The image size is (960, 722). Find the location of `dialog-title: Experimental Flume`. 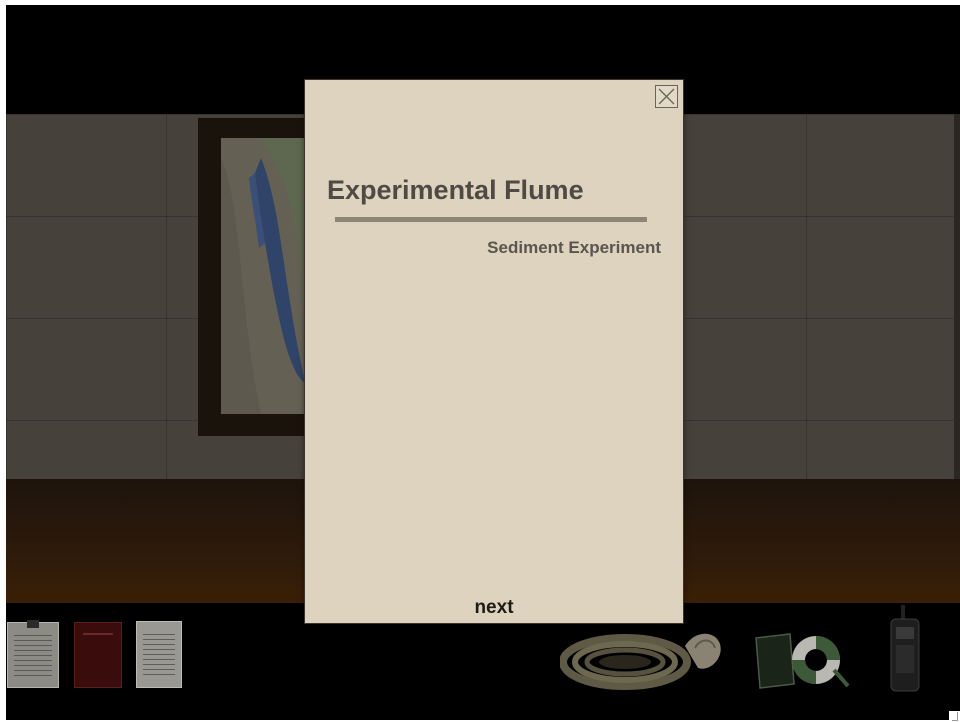

dialog-title: Experimental Flume is located at coordinates (455, 190).